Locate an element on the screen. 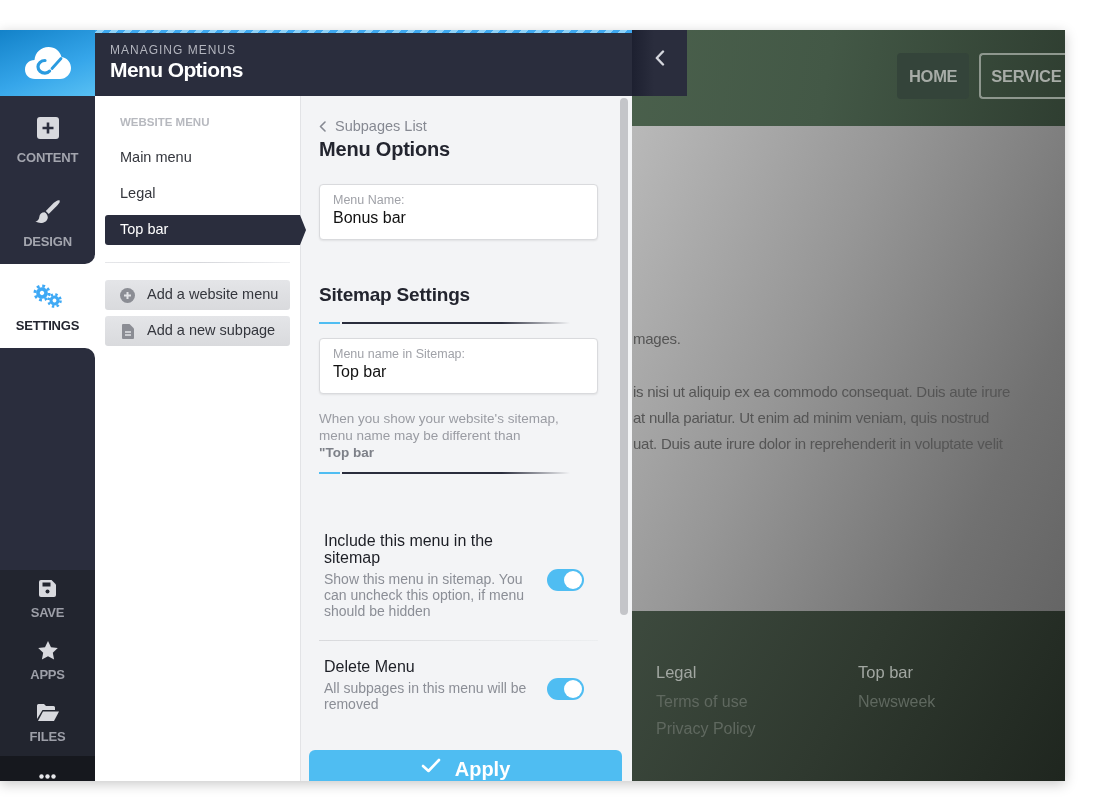 The image size is (1095, 812). input-field: Top bar is located at coordinates (458, 372).